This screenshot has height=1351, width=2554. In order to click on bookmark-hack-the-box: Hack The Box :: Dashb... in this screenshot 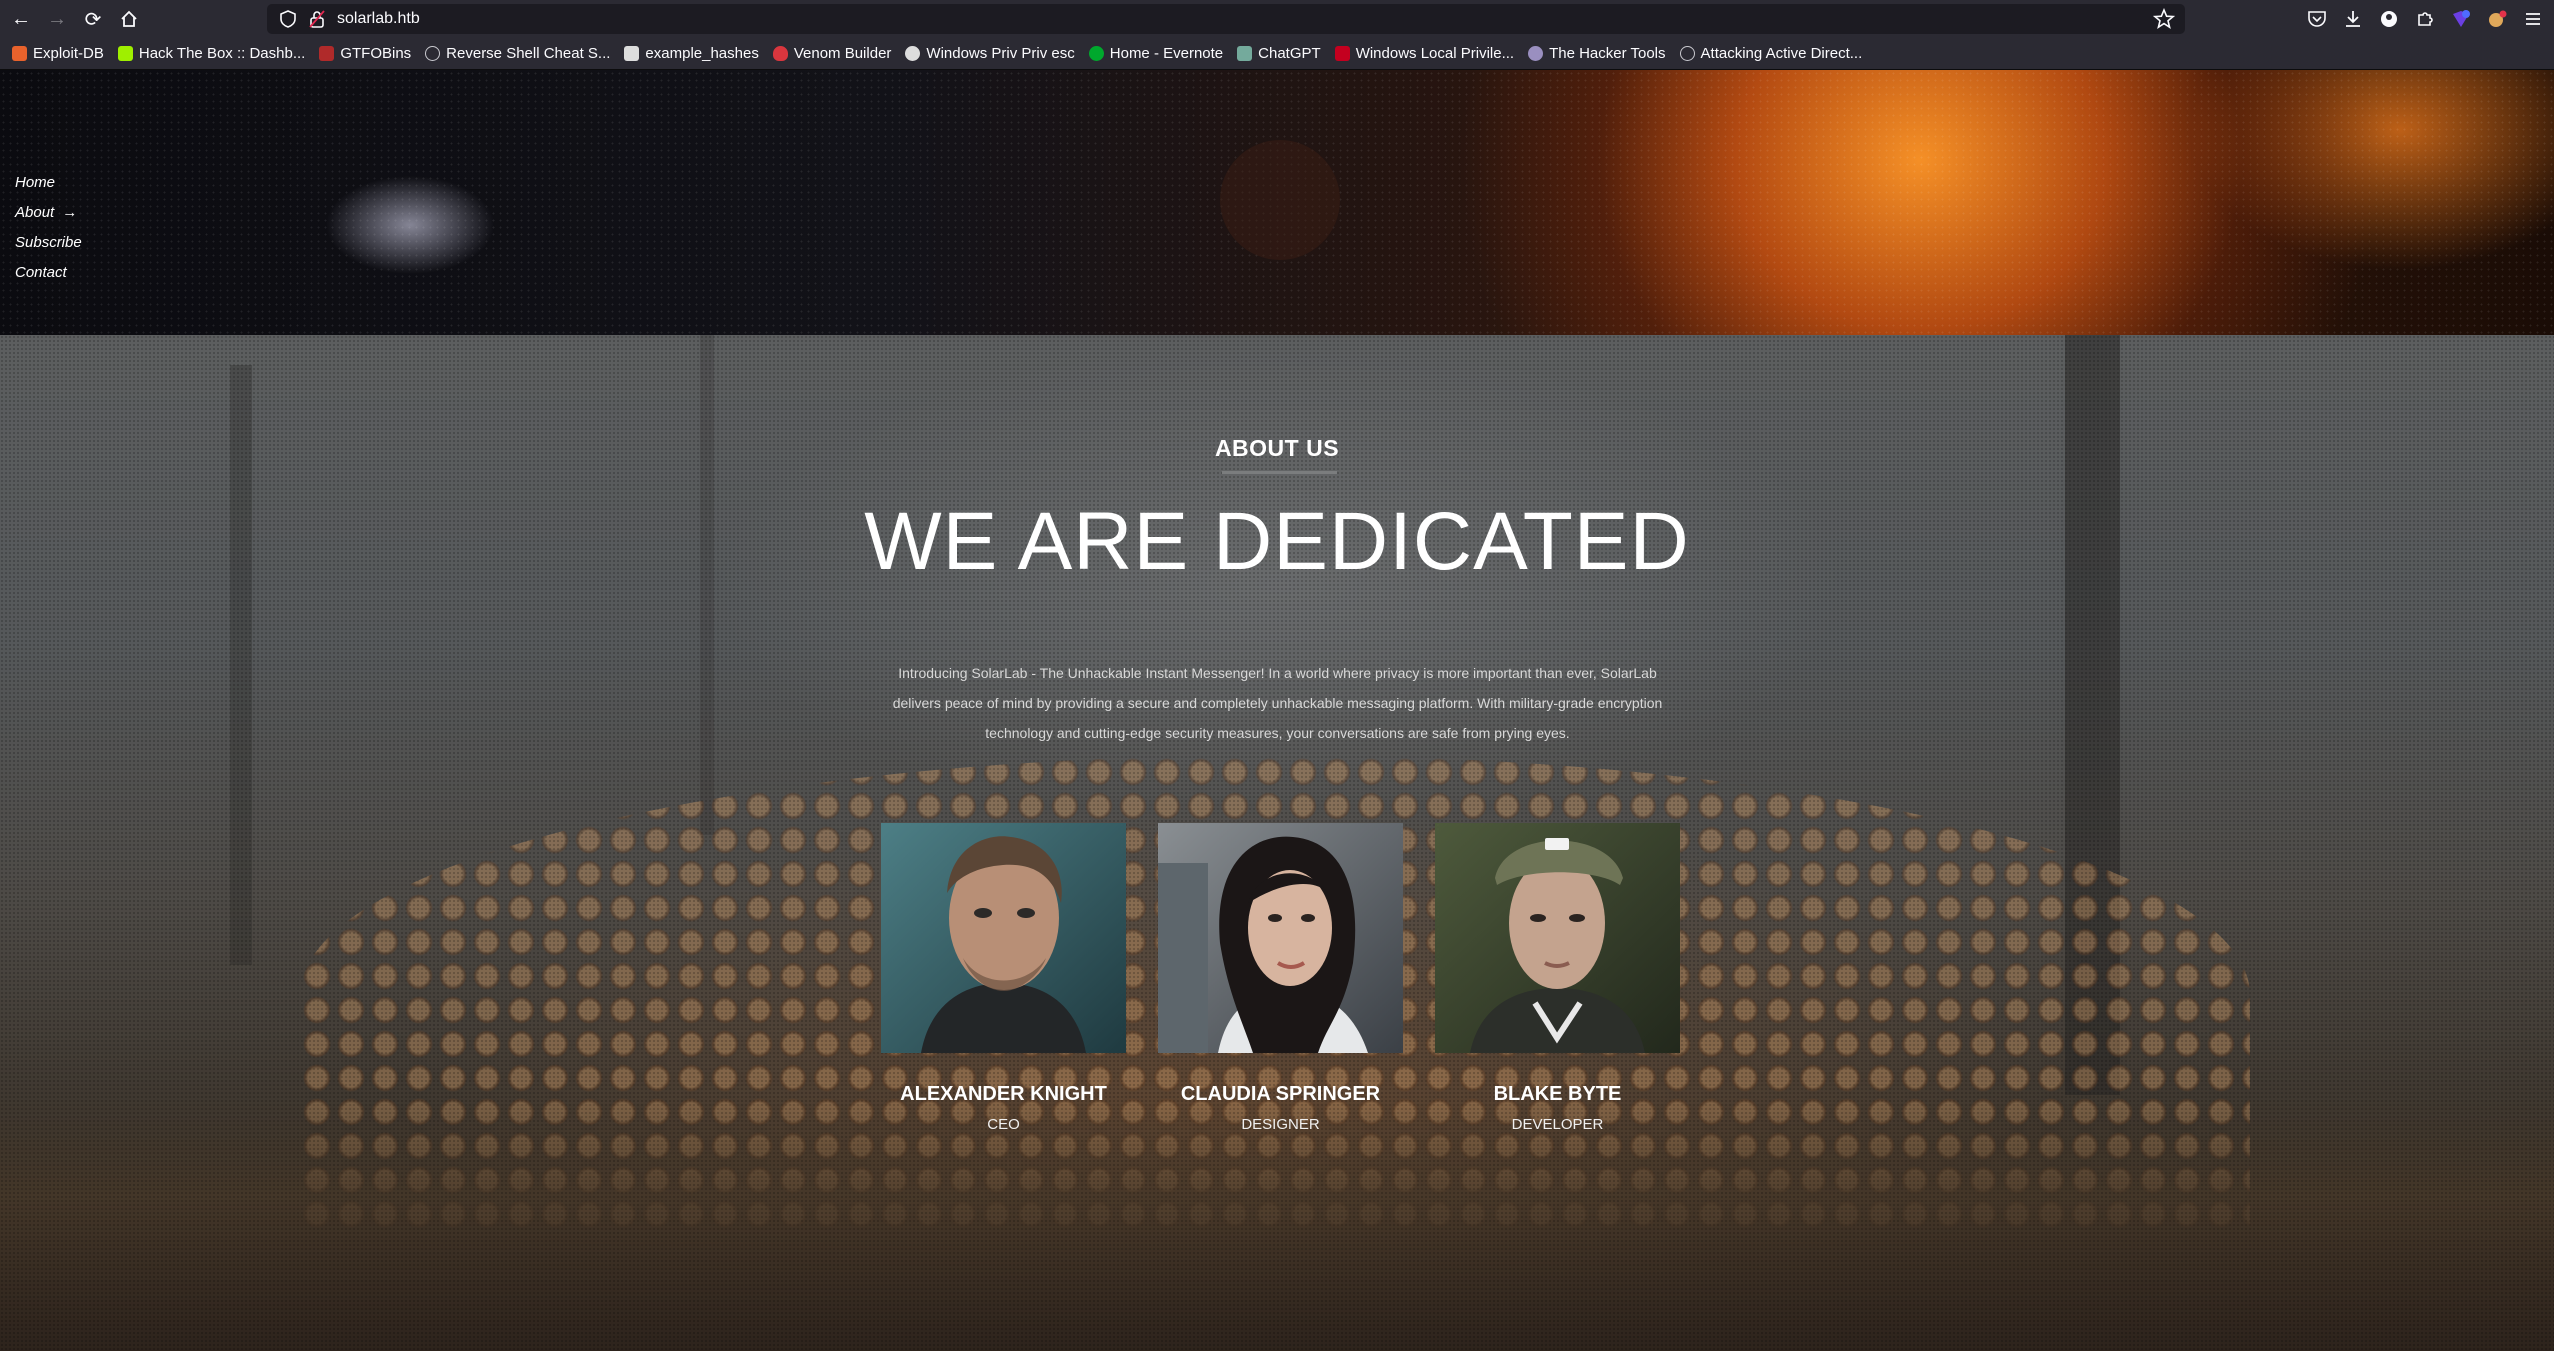, I will do `click(211, 53)`.